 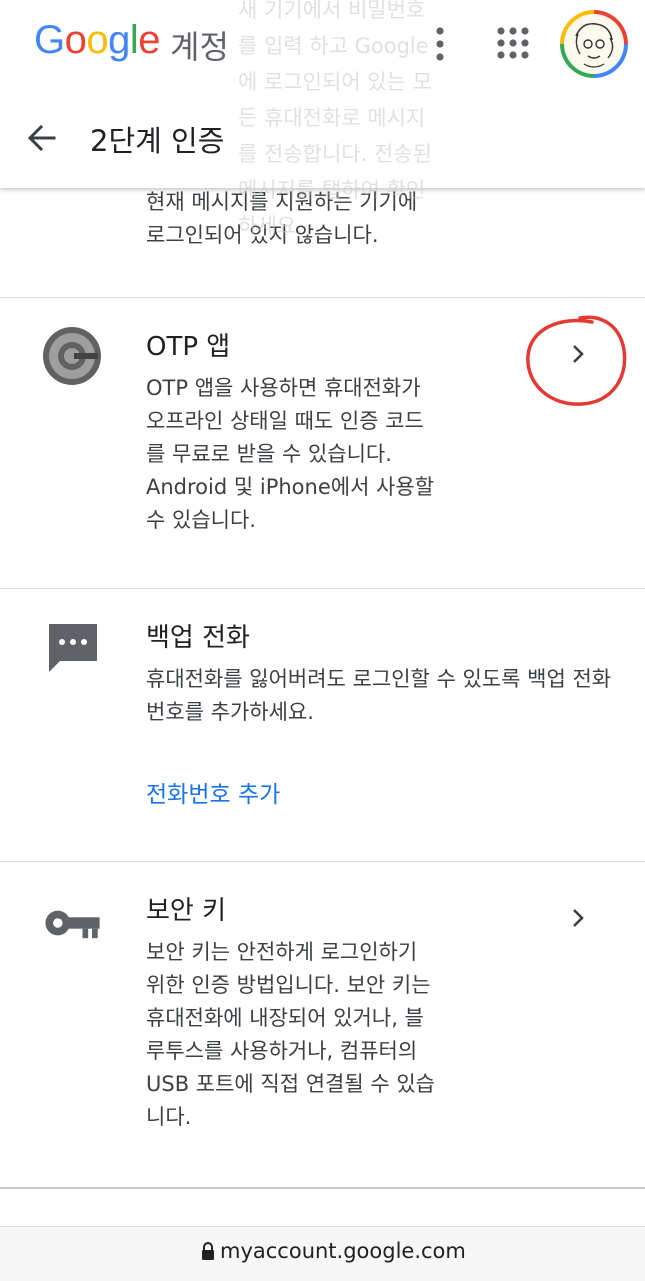 What do you see at coordinates (282, 218) in the screenshot?
I see `prompt-description-tail: 현재 메시지를 지원하는 기기에 로그인되어 있지 않습니다.` at bounding box center [282, 218].